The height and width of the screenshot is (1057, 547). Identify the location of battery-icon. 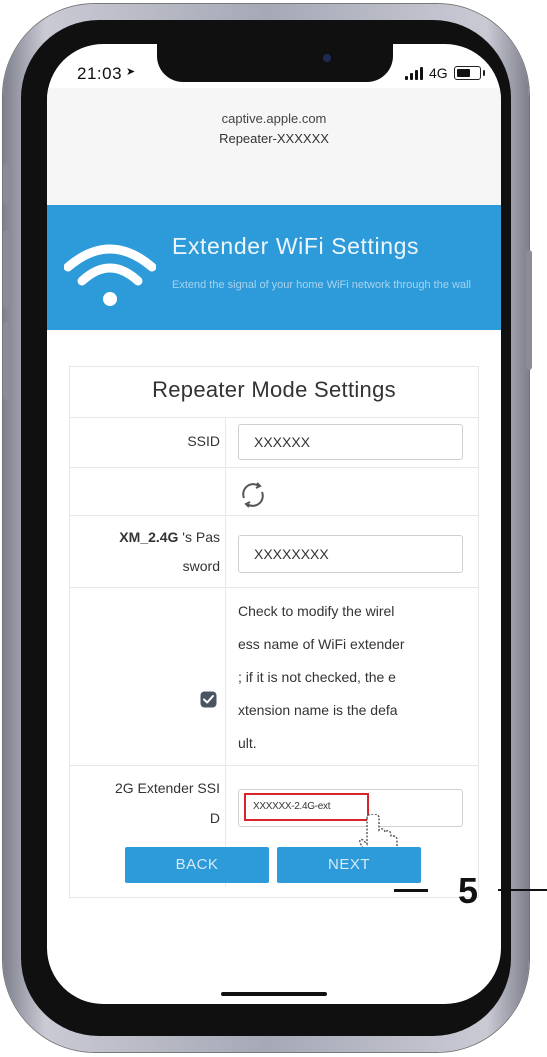
(469, 73).